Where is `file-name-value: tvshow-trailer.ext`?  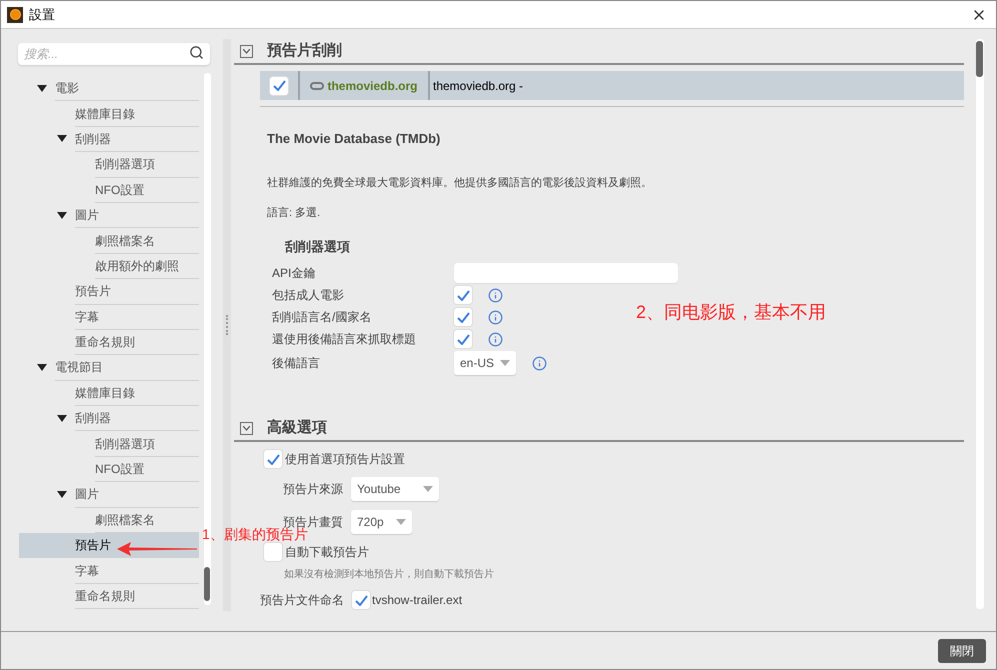
file-name-value: tvshow-trailer.ext is located at coordinates (417, 600).